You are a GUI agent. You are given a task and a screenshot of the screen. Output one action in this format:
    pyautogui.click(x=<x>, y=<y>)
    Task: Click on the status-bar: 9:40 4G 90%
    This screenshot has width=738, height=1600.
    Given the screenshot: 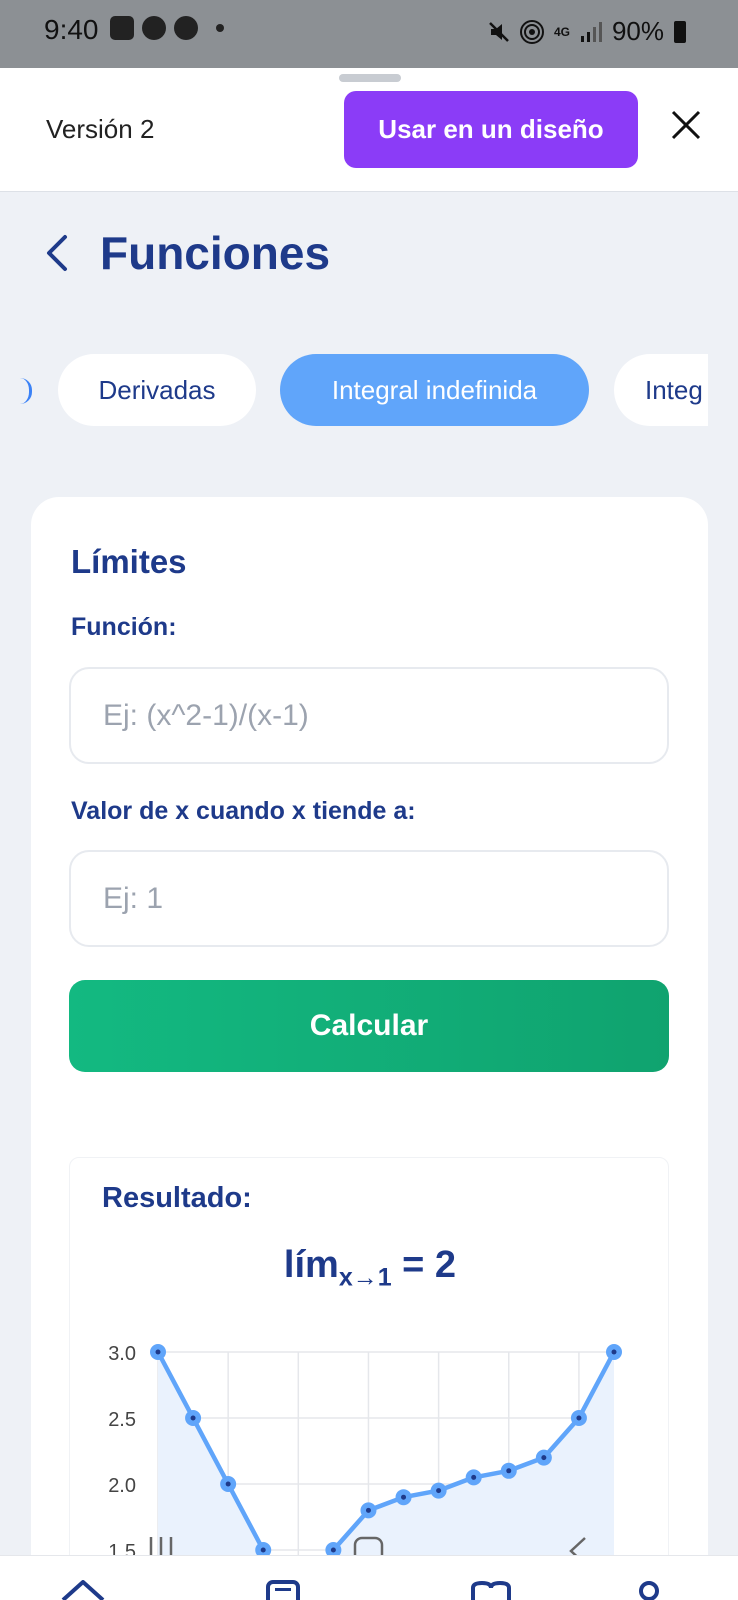 What is the action you would take?
    pyautogui.click(x=369, y=34)
    